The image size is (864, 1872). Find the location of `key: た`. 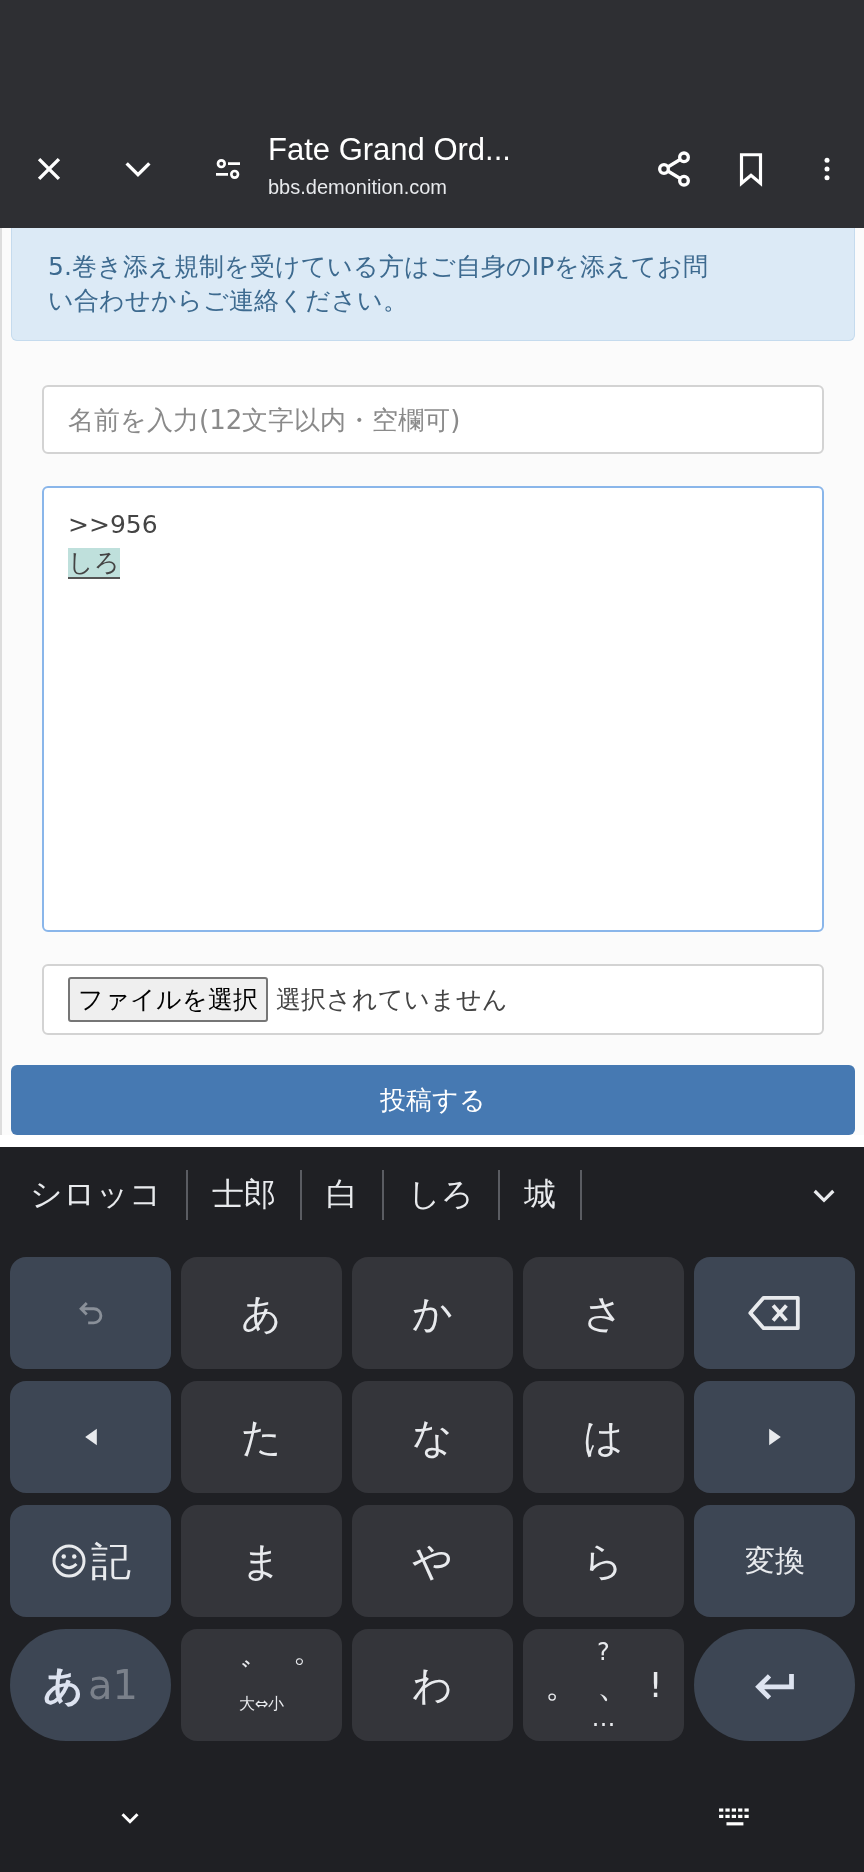

key: た is located at coordinates (261, 1437).